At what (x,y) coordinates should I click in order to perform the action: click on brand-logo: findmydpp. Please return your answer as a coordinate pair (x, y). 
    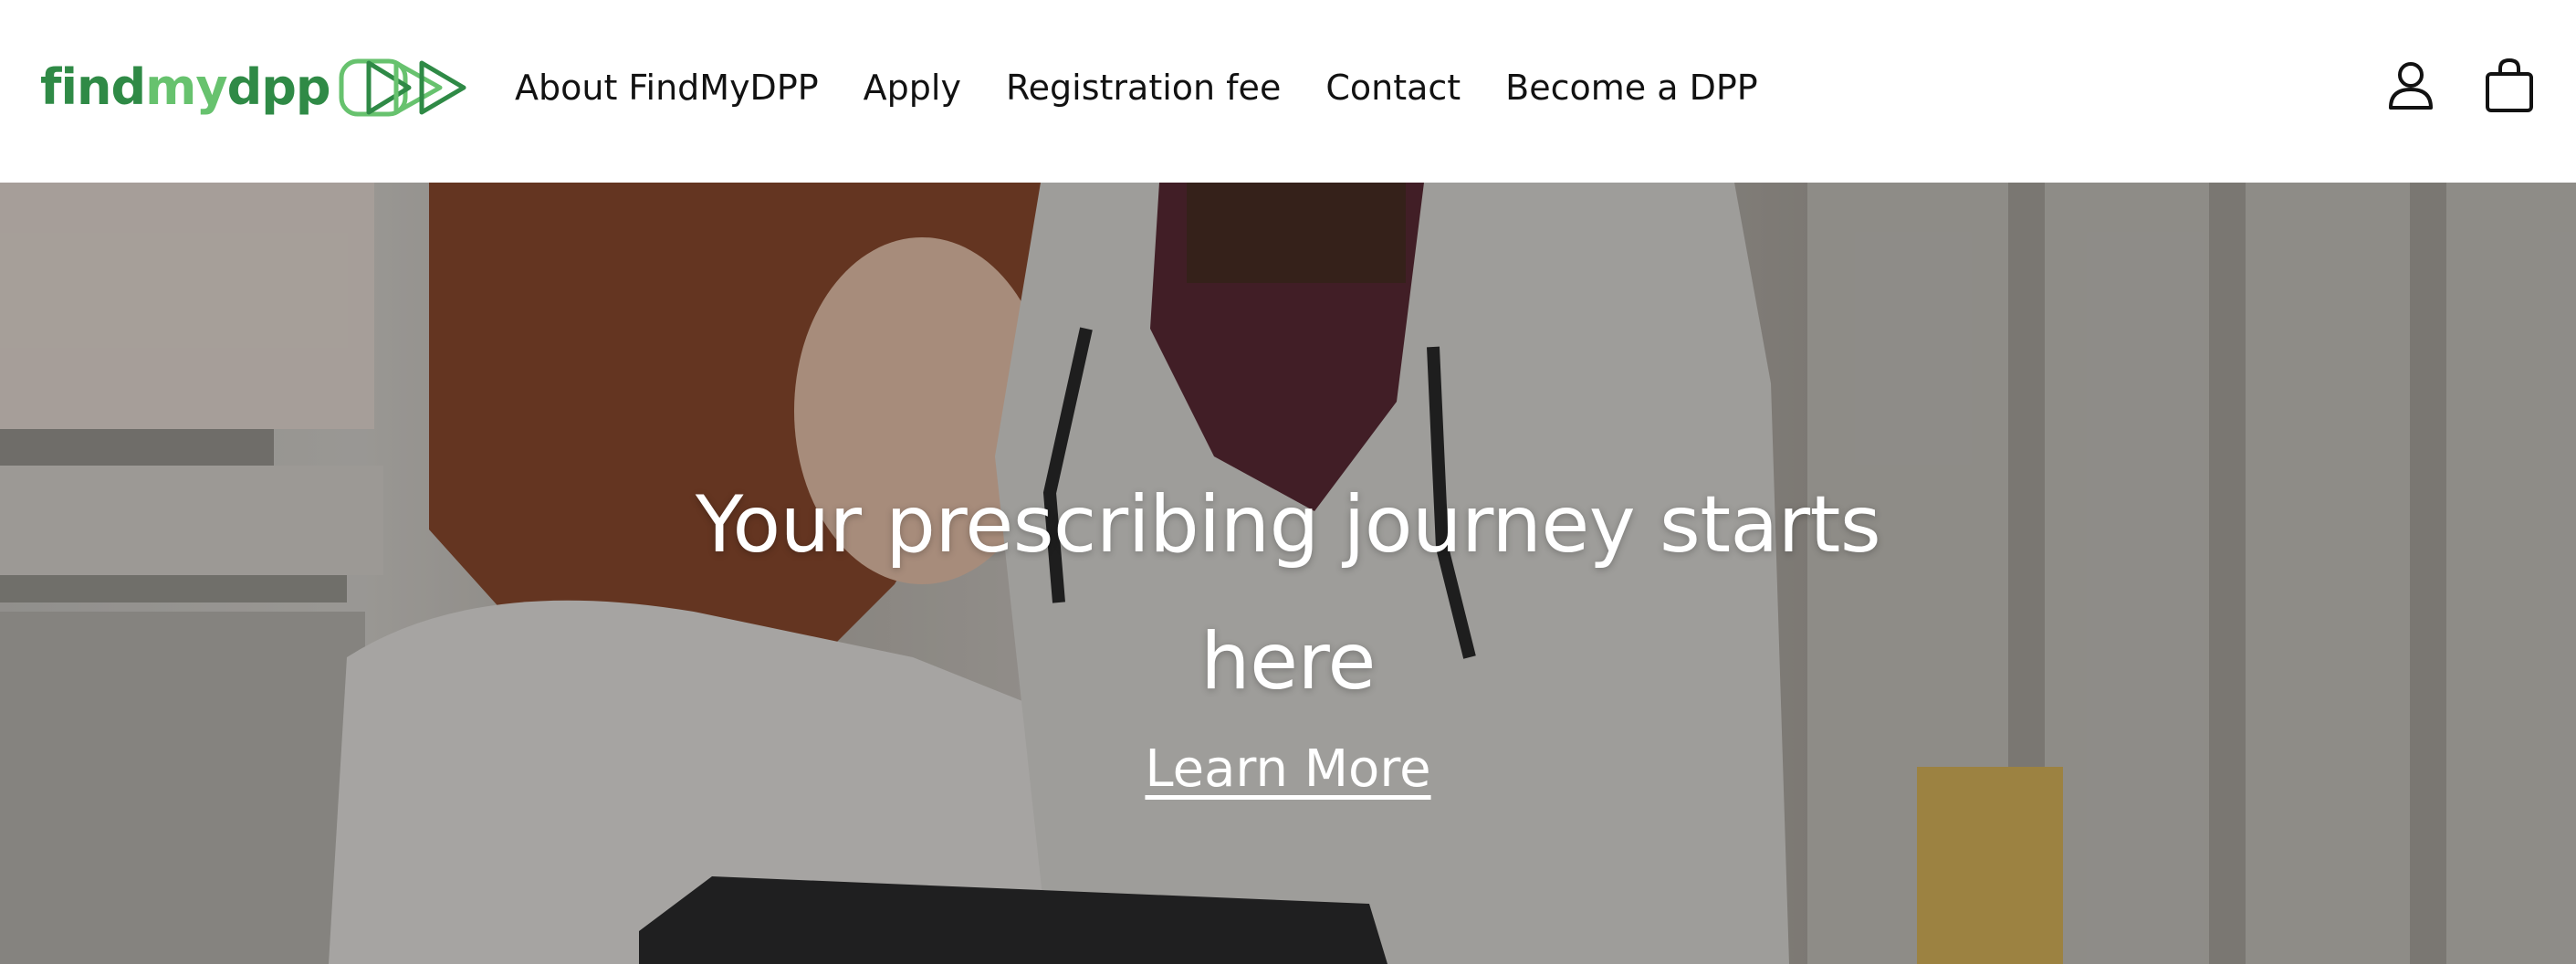
    Looking at the image, I should click on (253, 88).